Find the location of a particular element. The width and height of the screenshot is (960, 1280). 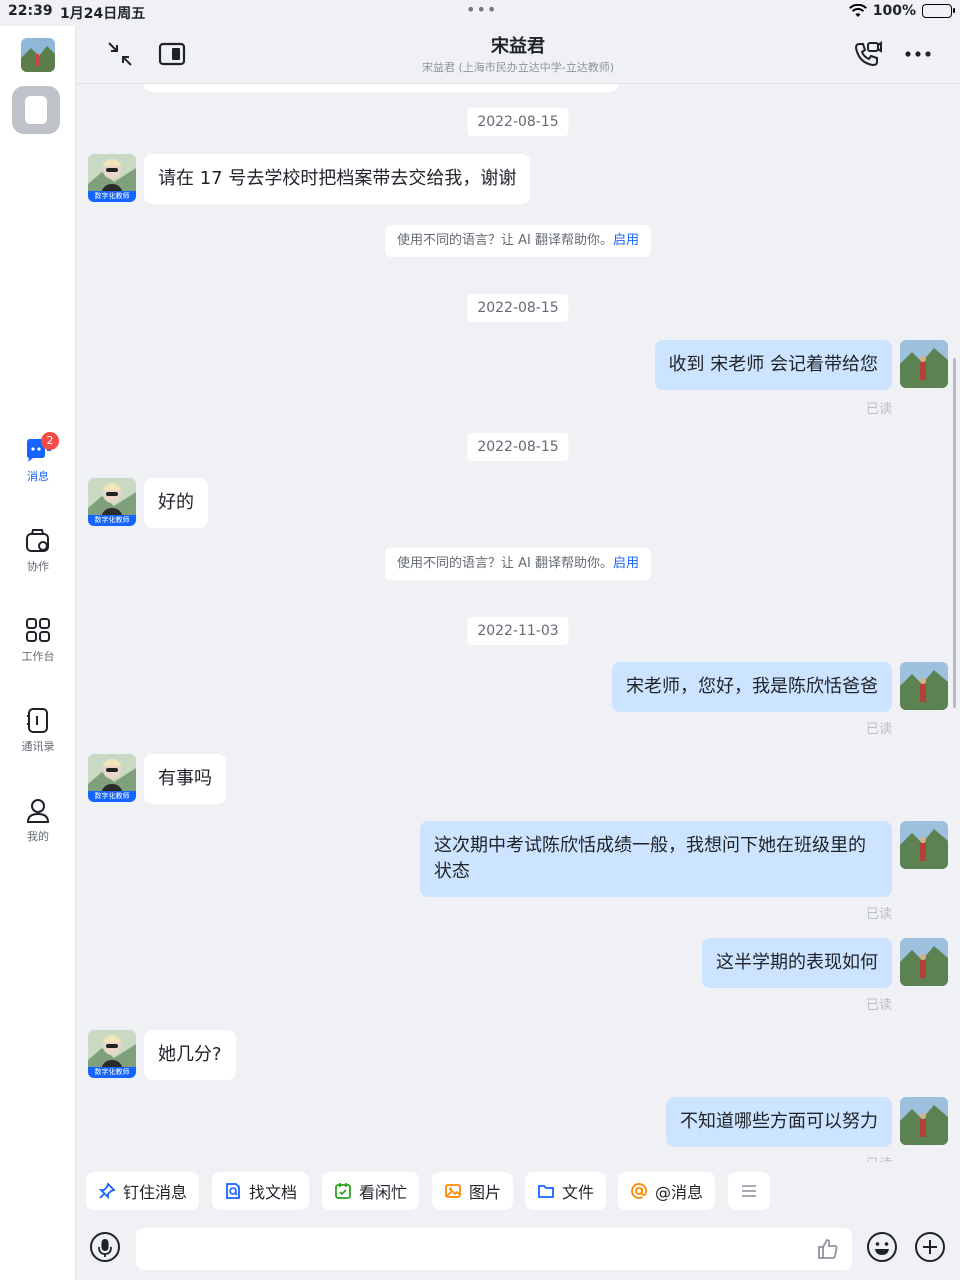

message-bubble-outgoing: 这次期中考试陈欣恬成绩一般，我想问下她在班级里的状态 is located at coordinates (656, 859).